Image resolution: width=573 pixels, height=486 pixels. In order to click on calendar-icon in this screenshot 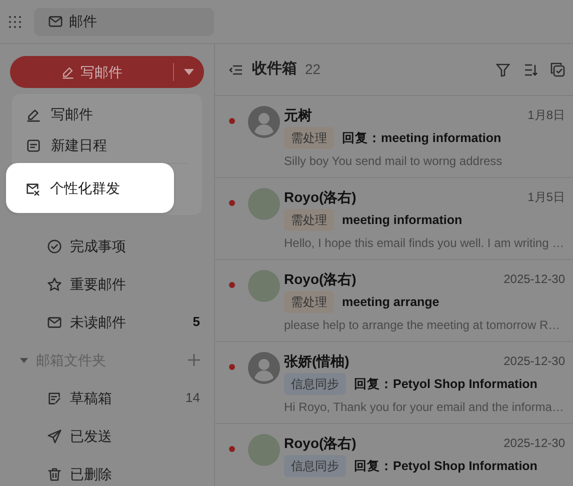, I will do `click(33, 145)`.